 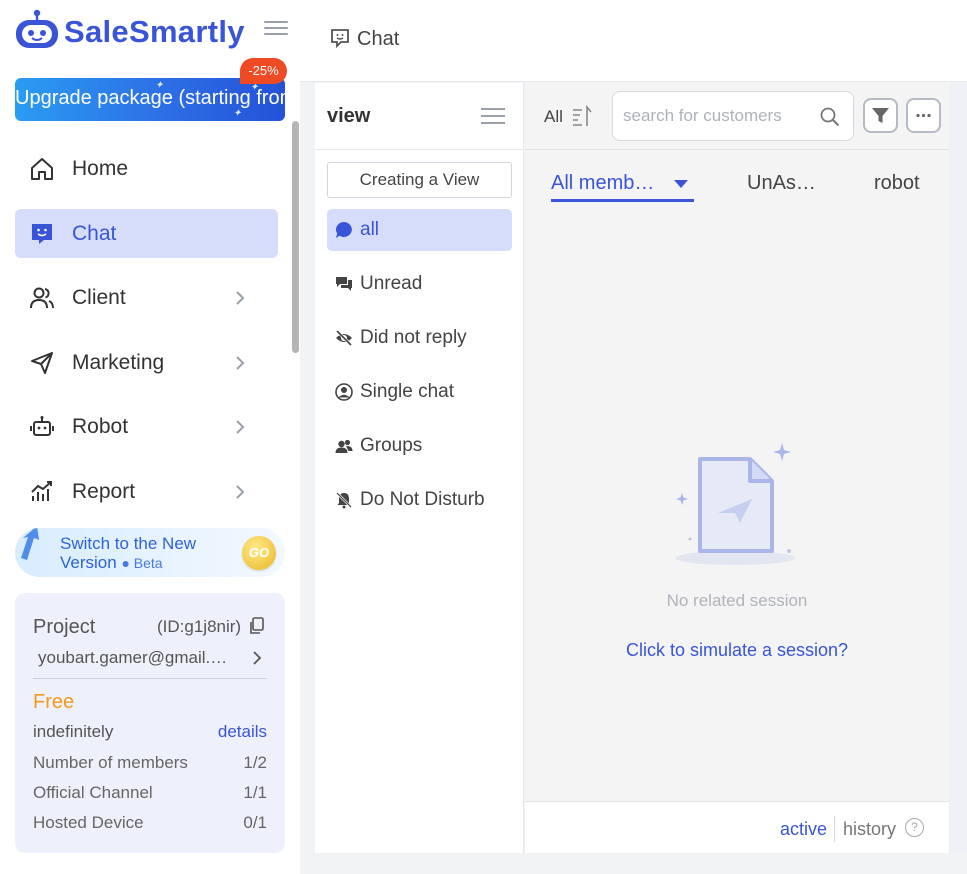 What do you see at coordinates (391, 445) in the screenshot?
I see `view-label: Groups` at bounding box center [391, 445].